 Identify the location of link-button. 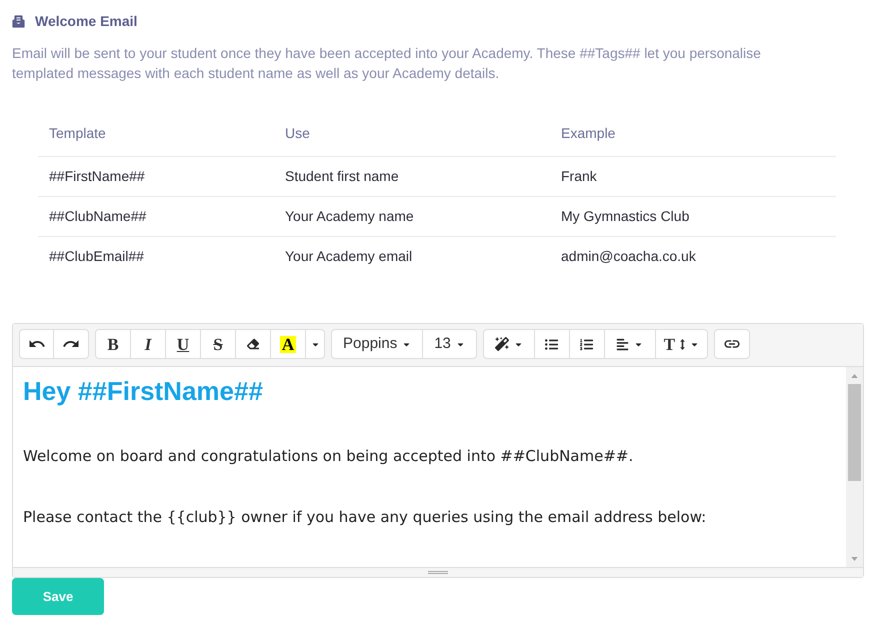
(732, 344).